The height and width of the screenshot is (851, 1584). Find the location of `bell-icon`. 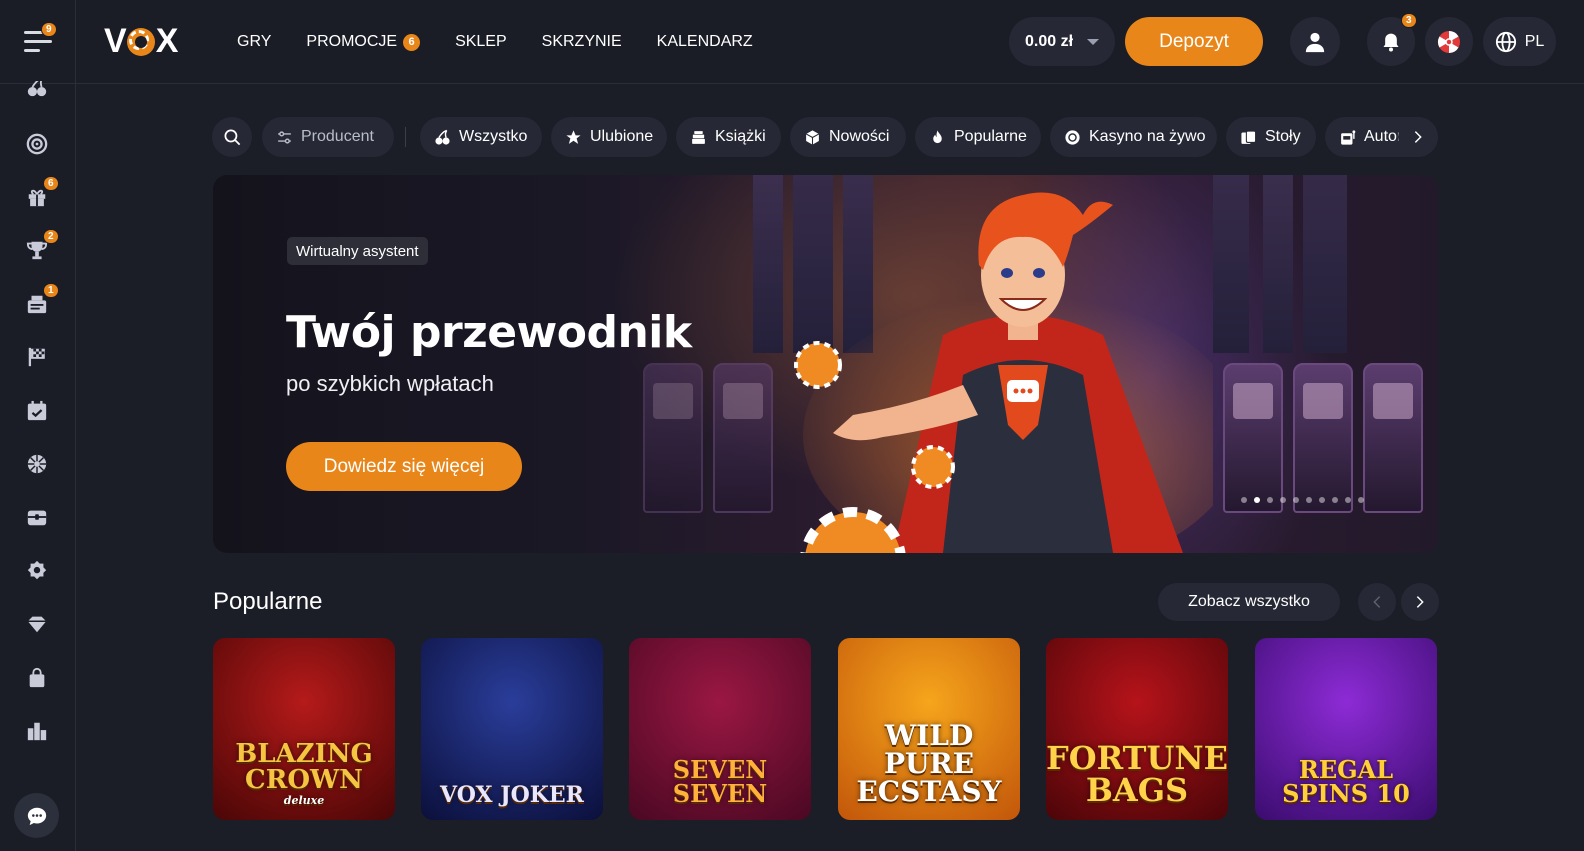

bell-icon is located at coordinates (1391, 42).